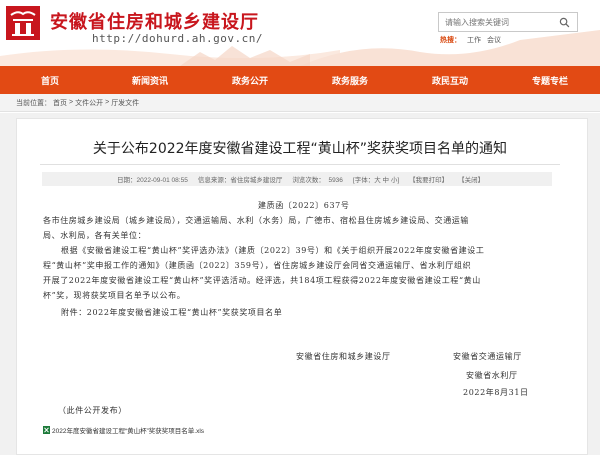  What do you see at coordinates (114, 295) in the screenshot?
I see `paragraph-line: 杯”奖，现将获奖项目名单予以公布。` at bounding box center [114, 295].